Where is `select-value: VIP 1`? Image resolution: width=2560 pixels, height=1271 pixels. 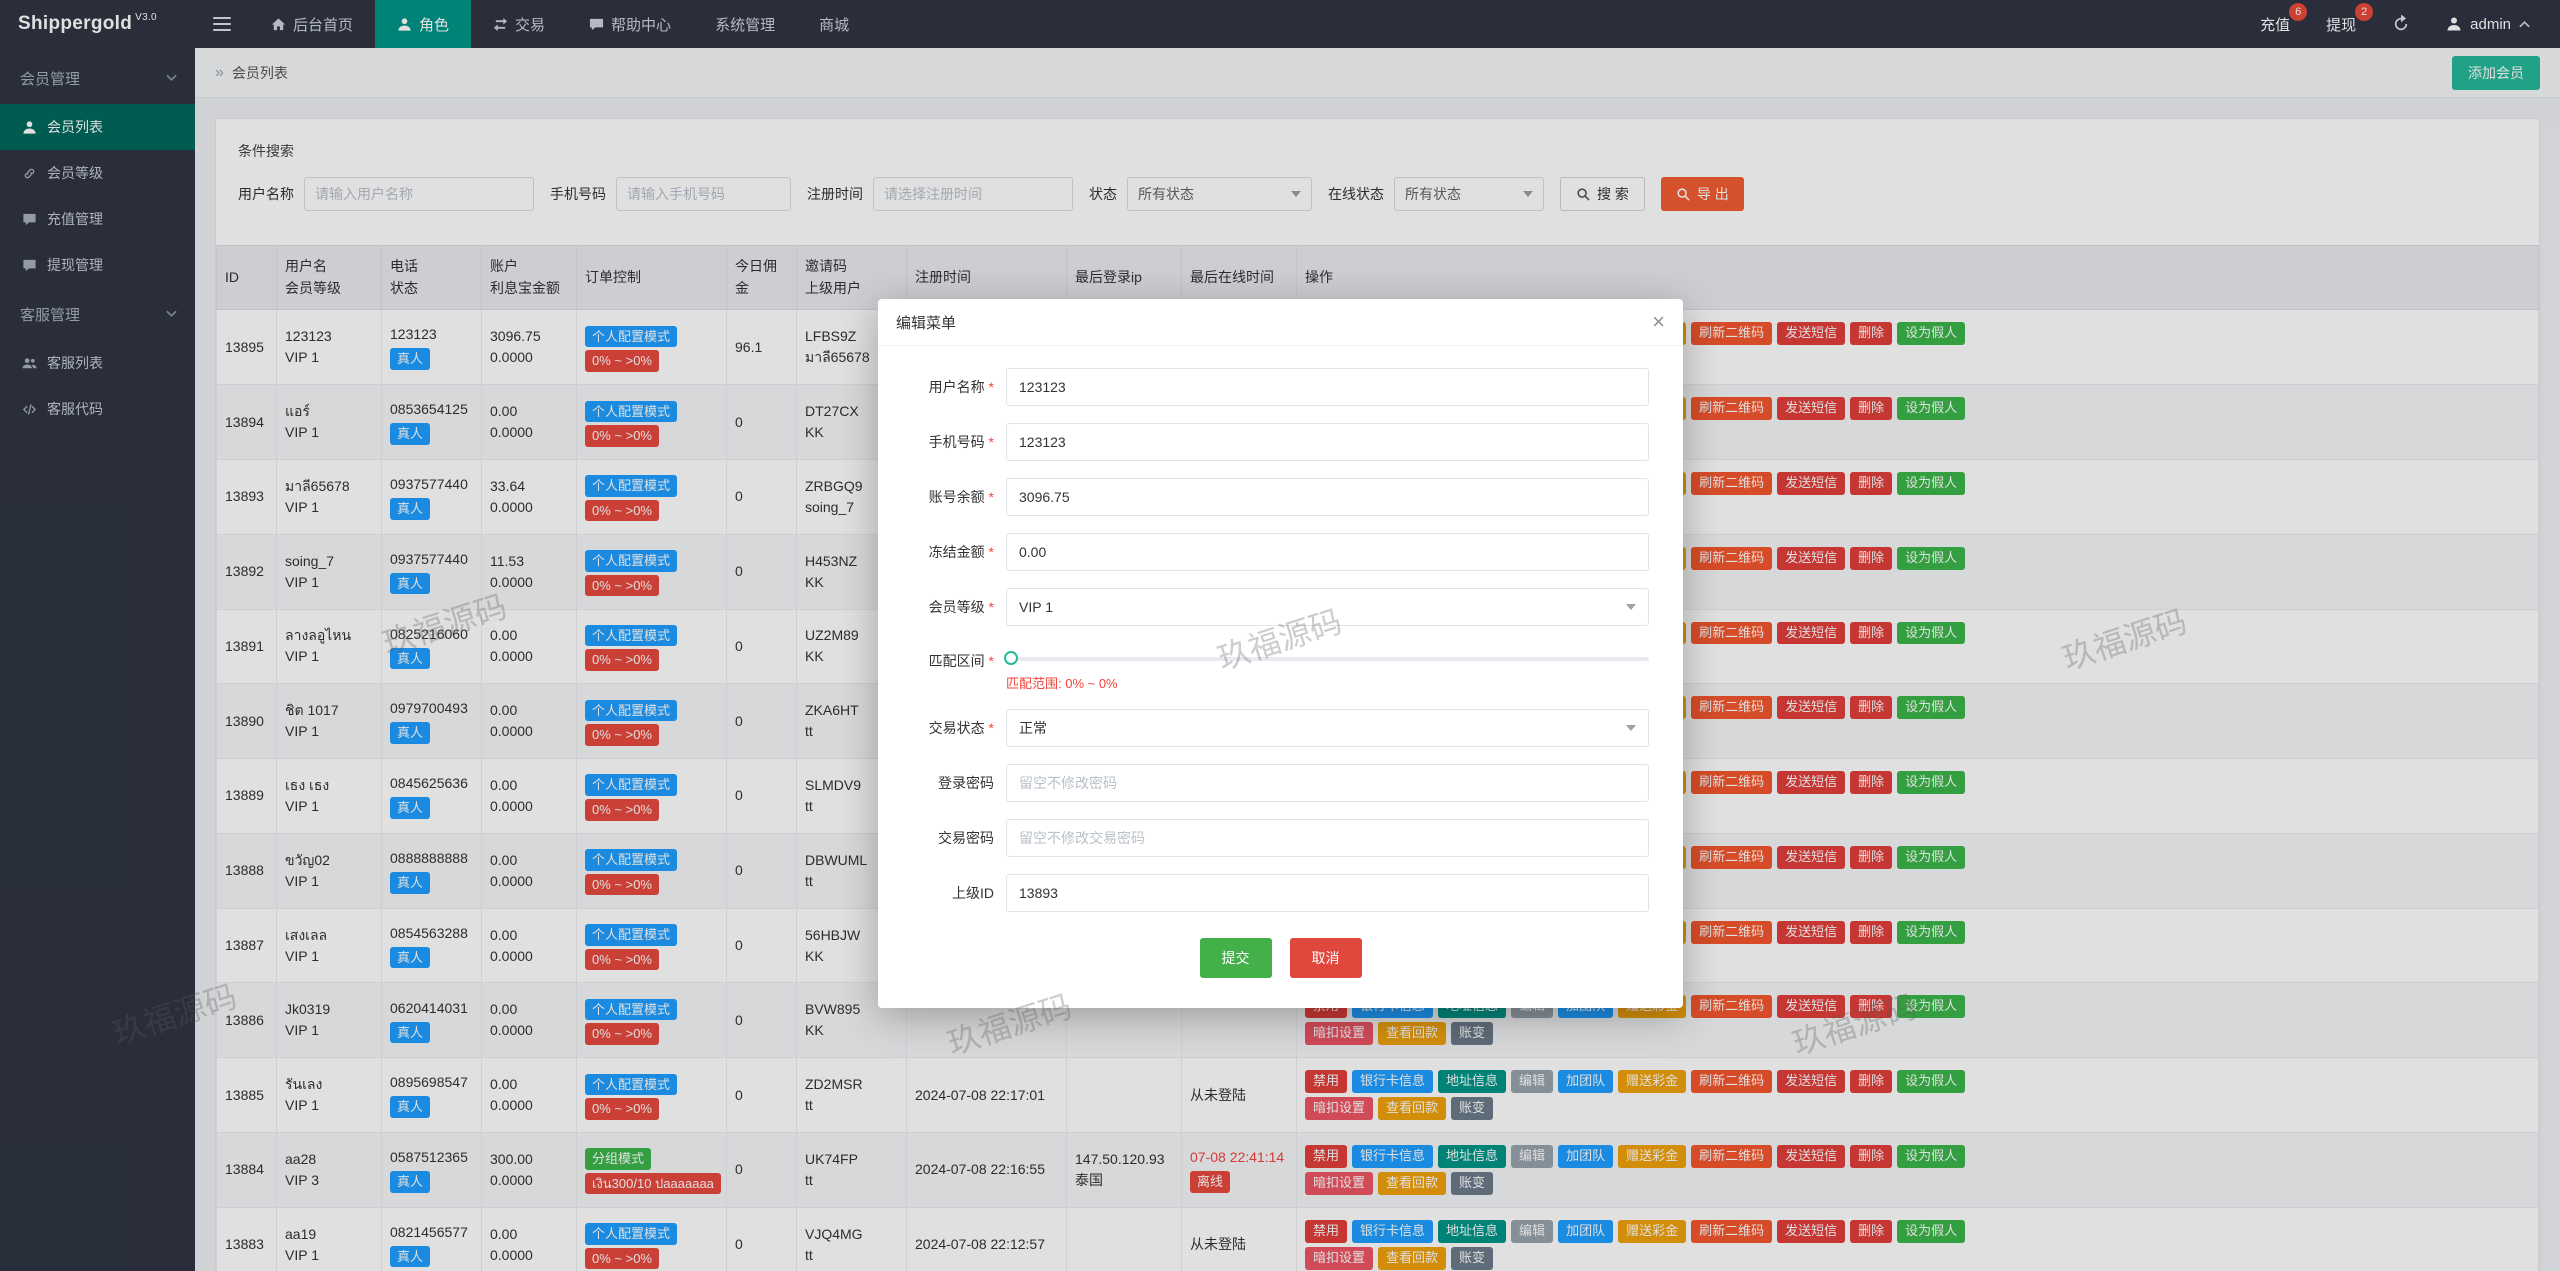 select-value: VIP 1 is located at coordinates (1036, 607).